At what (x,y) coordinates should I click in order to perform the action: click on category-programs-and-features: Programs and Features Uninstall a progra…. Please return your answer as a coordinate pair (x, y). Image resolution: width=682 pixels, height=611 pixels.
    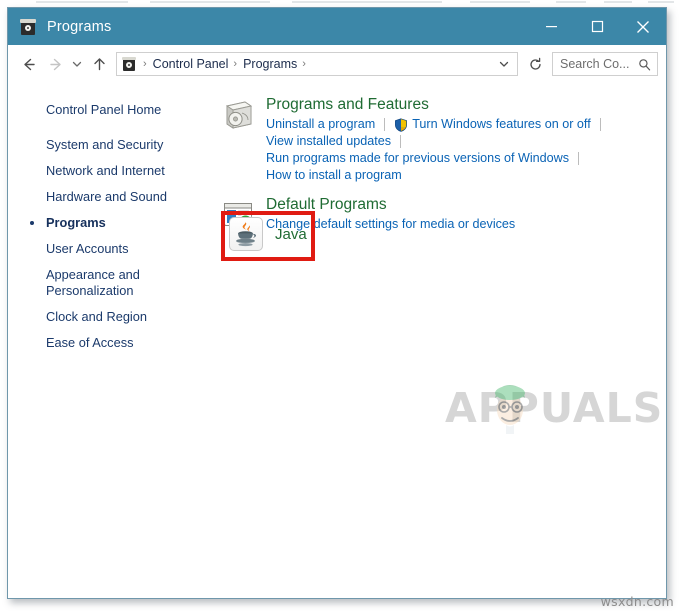
    Looking at the image, I should click on (439, 139).